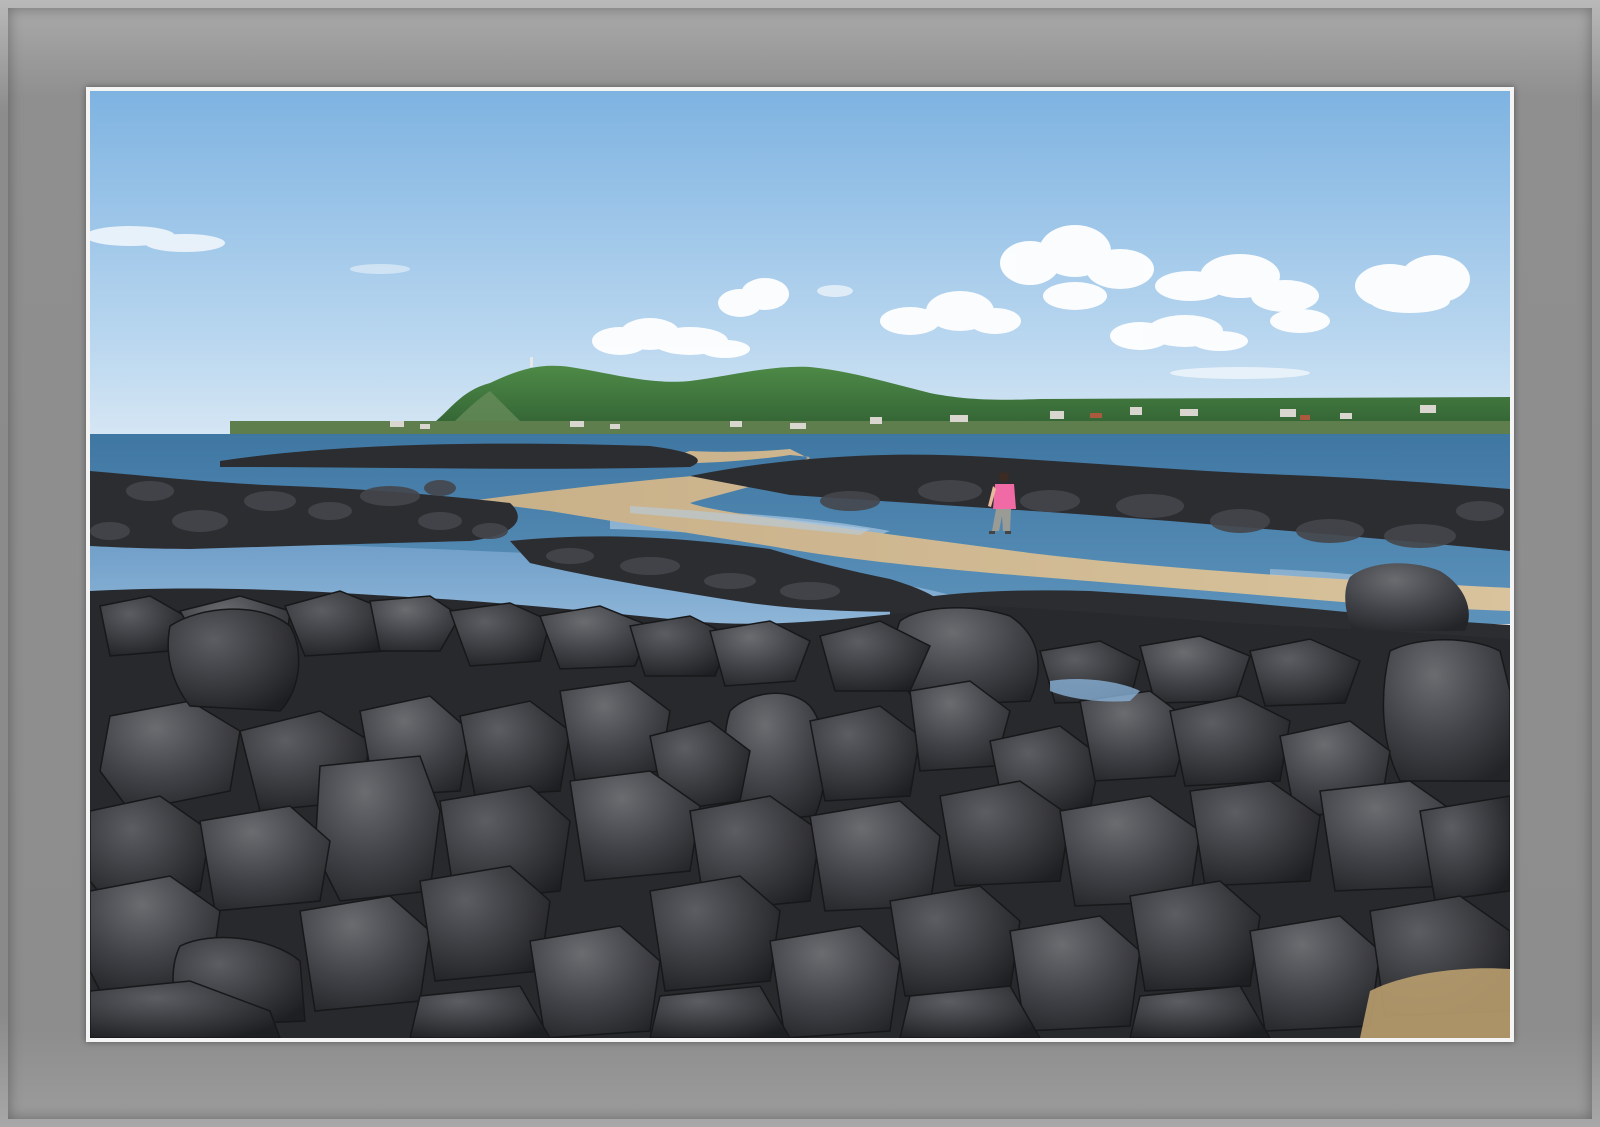 This screenshot has height=1127, width=1600. Describe the element at coordinates (531, 362) in the screenshot. I see `lighthouse` at that location.